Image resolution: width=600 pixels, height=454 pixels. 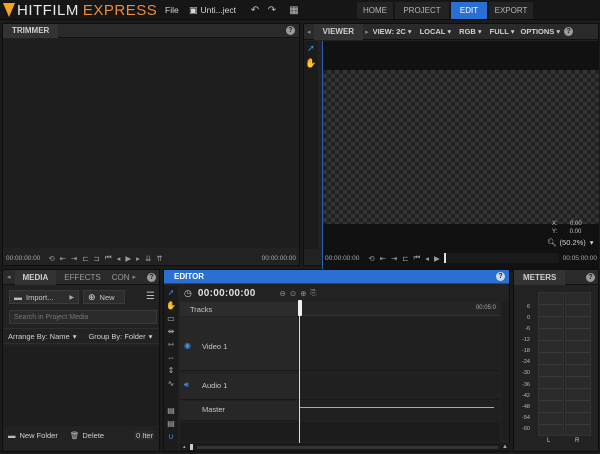 What do you see at coordinates (172, 10) in the screenshot?
I see `file-menu: File` at bounding box center [172, 10].